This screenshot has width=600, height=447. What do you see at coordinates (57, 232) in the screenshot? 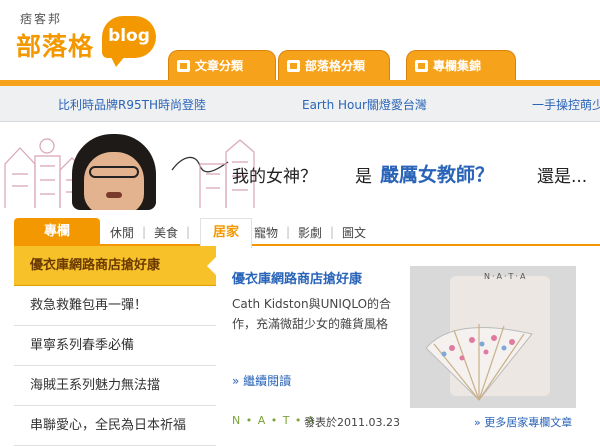
I see `tab-column: 專欄` at bounding box center [57, 232].